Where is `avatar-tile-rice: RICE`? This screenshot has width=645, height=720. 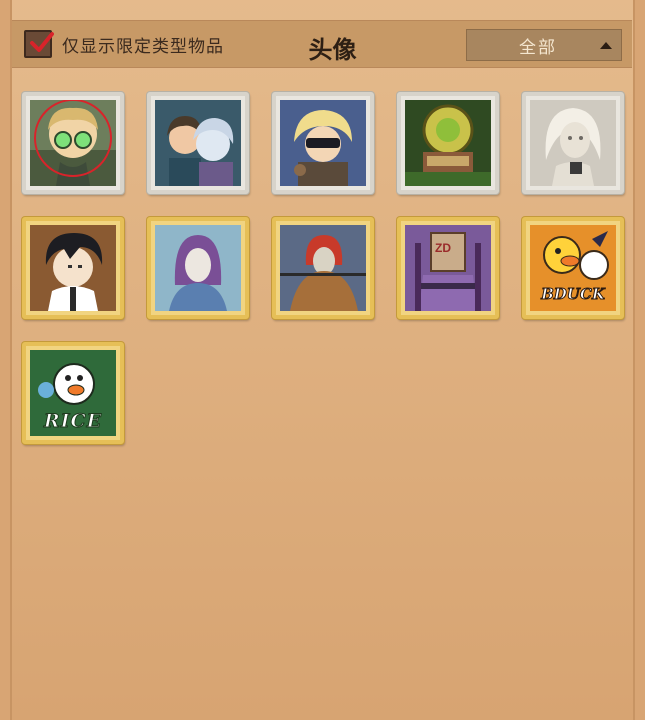 avatar-tile-rice: RICE is located at coordinates (73, 393).